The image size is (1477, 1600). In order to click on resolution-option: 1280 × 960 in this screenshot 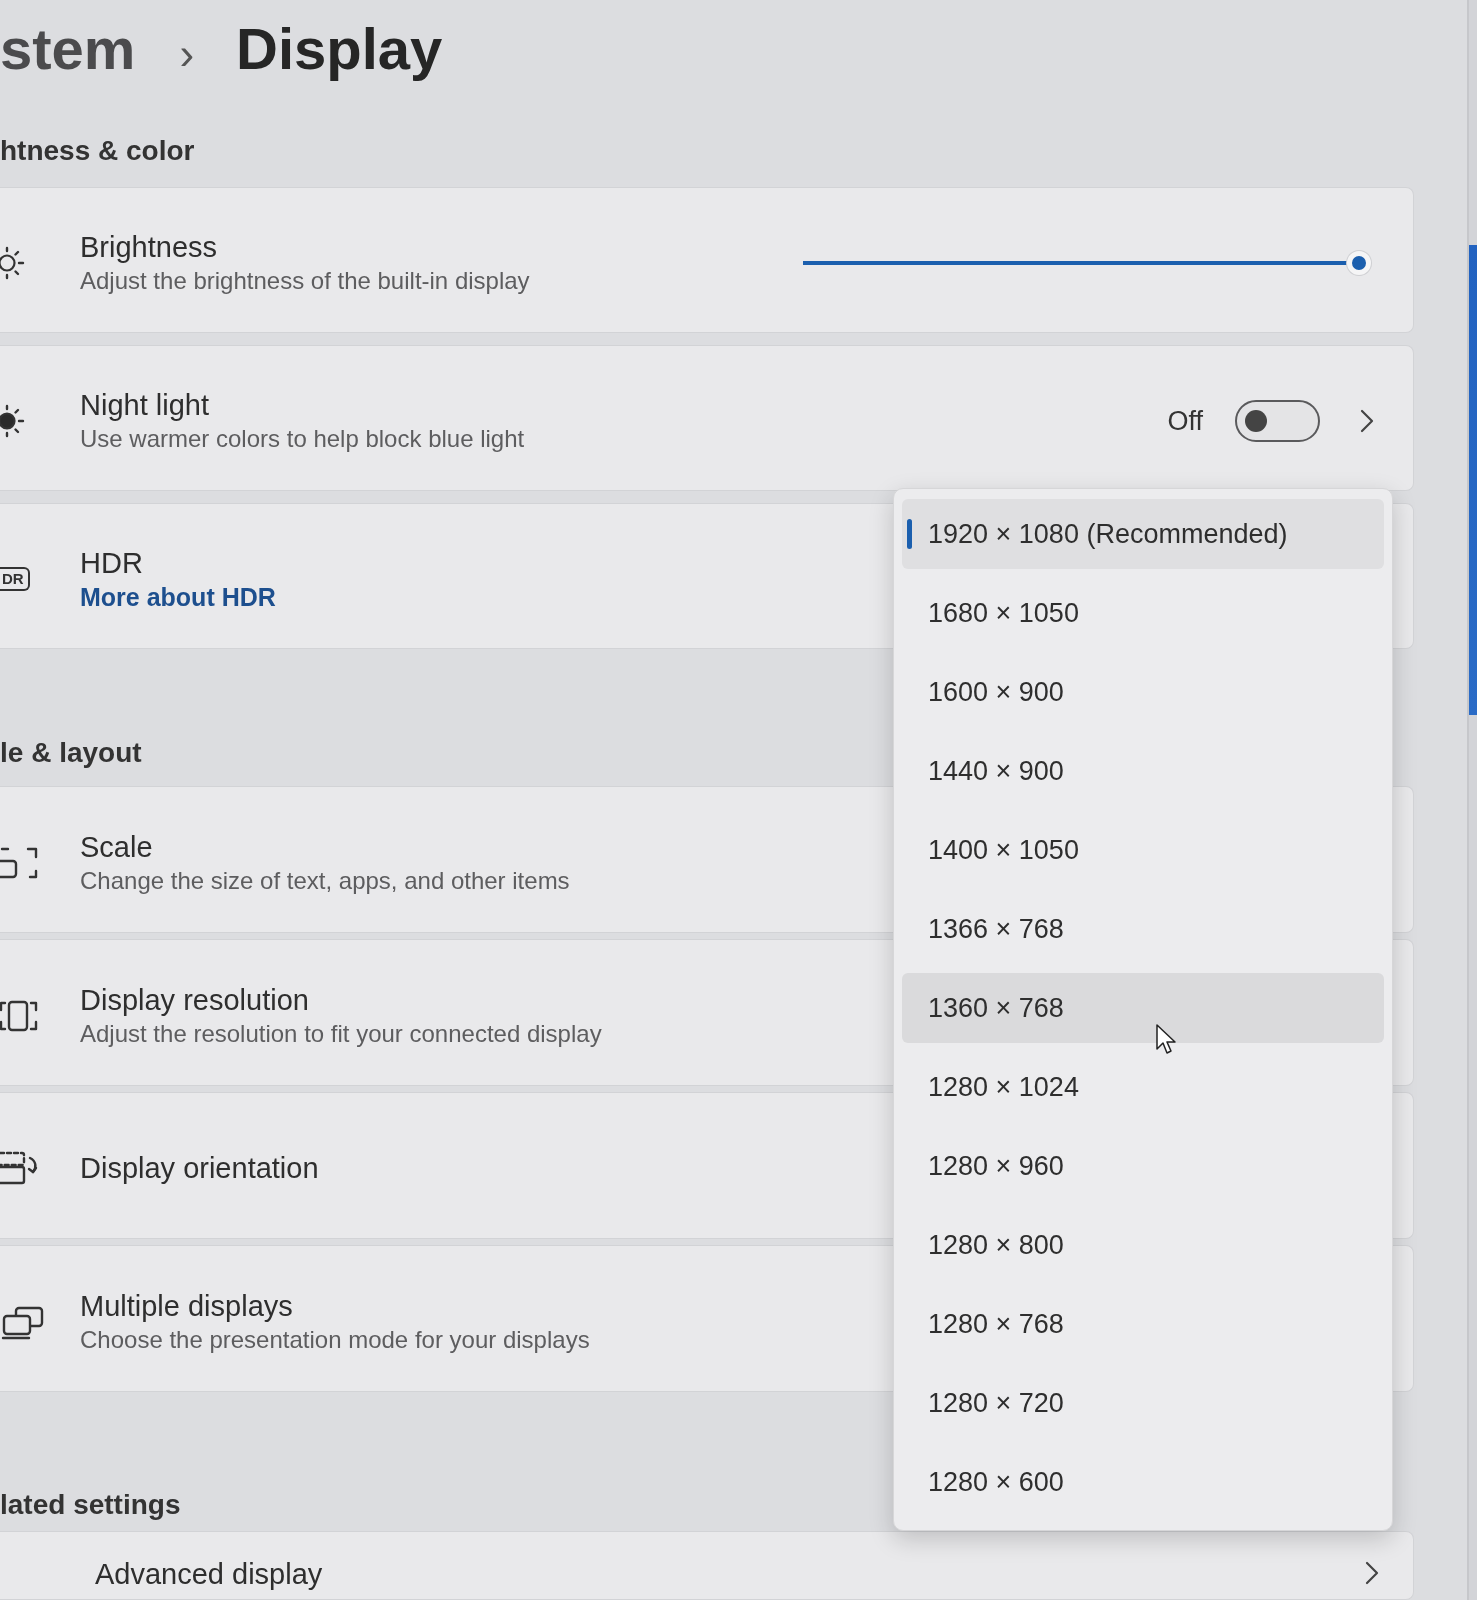, I will do `click(1143, 1166)`.